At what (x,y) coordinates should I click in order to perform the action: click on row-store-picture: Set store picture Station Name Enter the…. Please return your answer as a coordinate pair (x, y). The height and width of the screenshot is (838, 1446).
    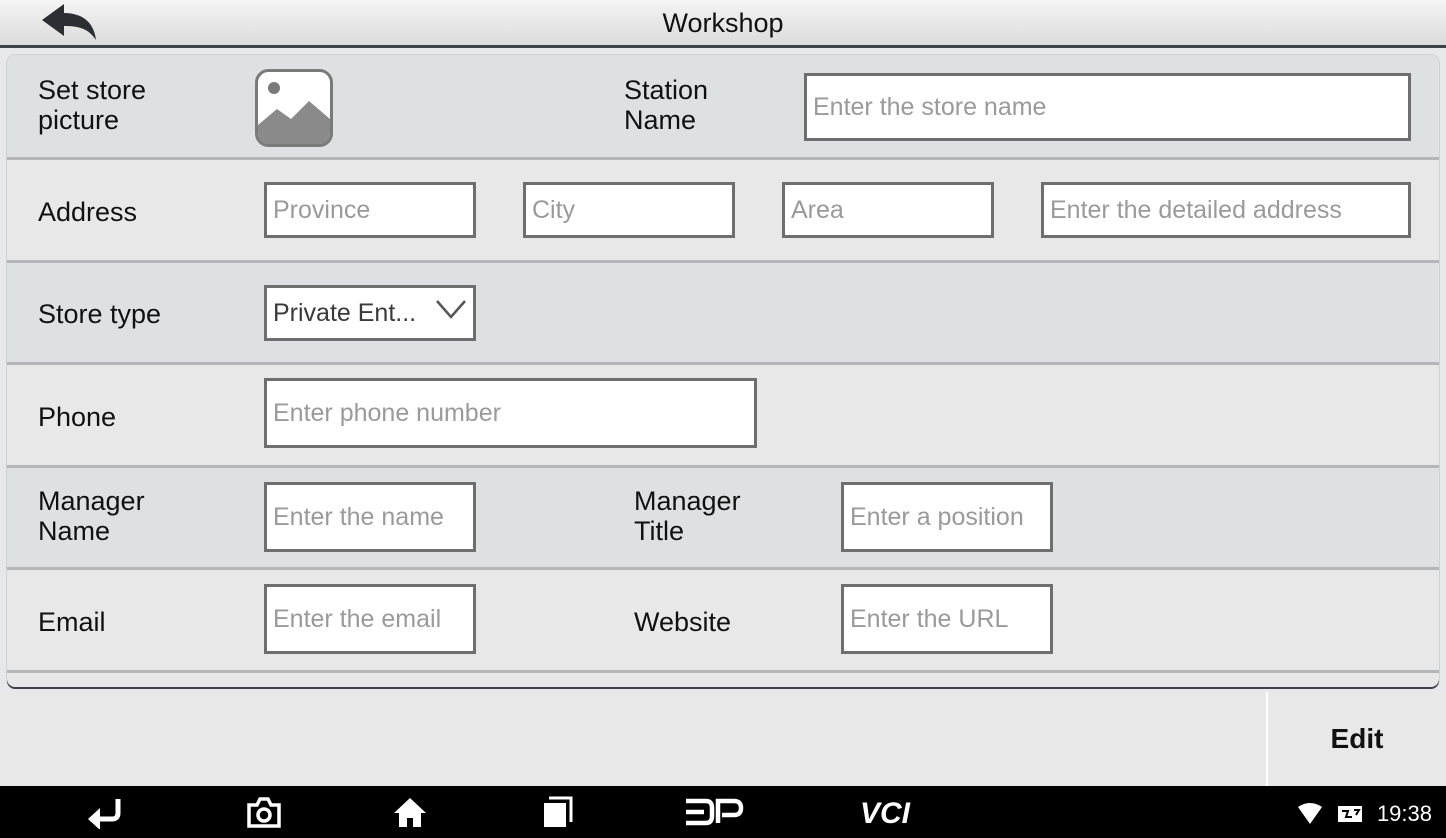
    Looking at the image, I should click on (723, 107).